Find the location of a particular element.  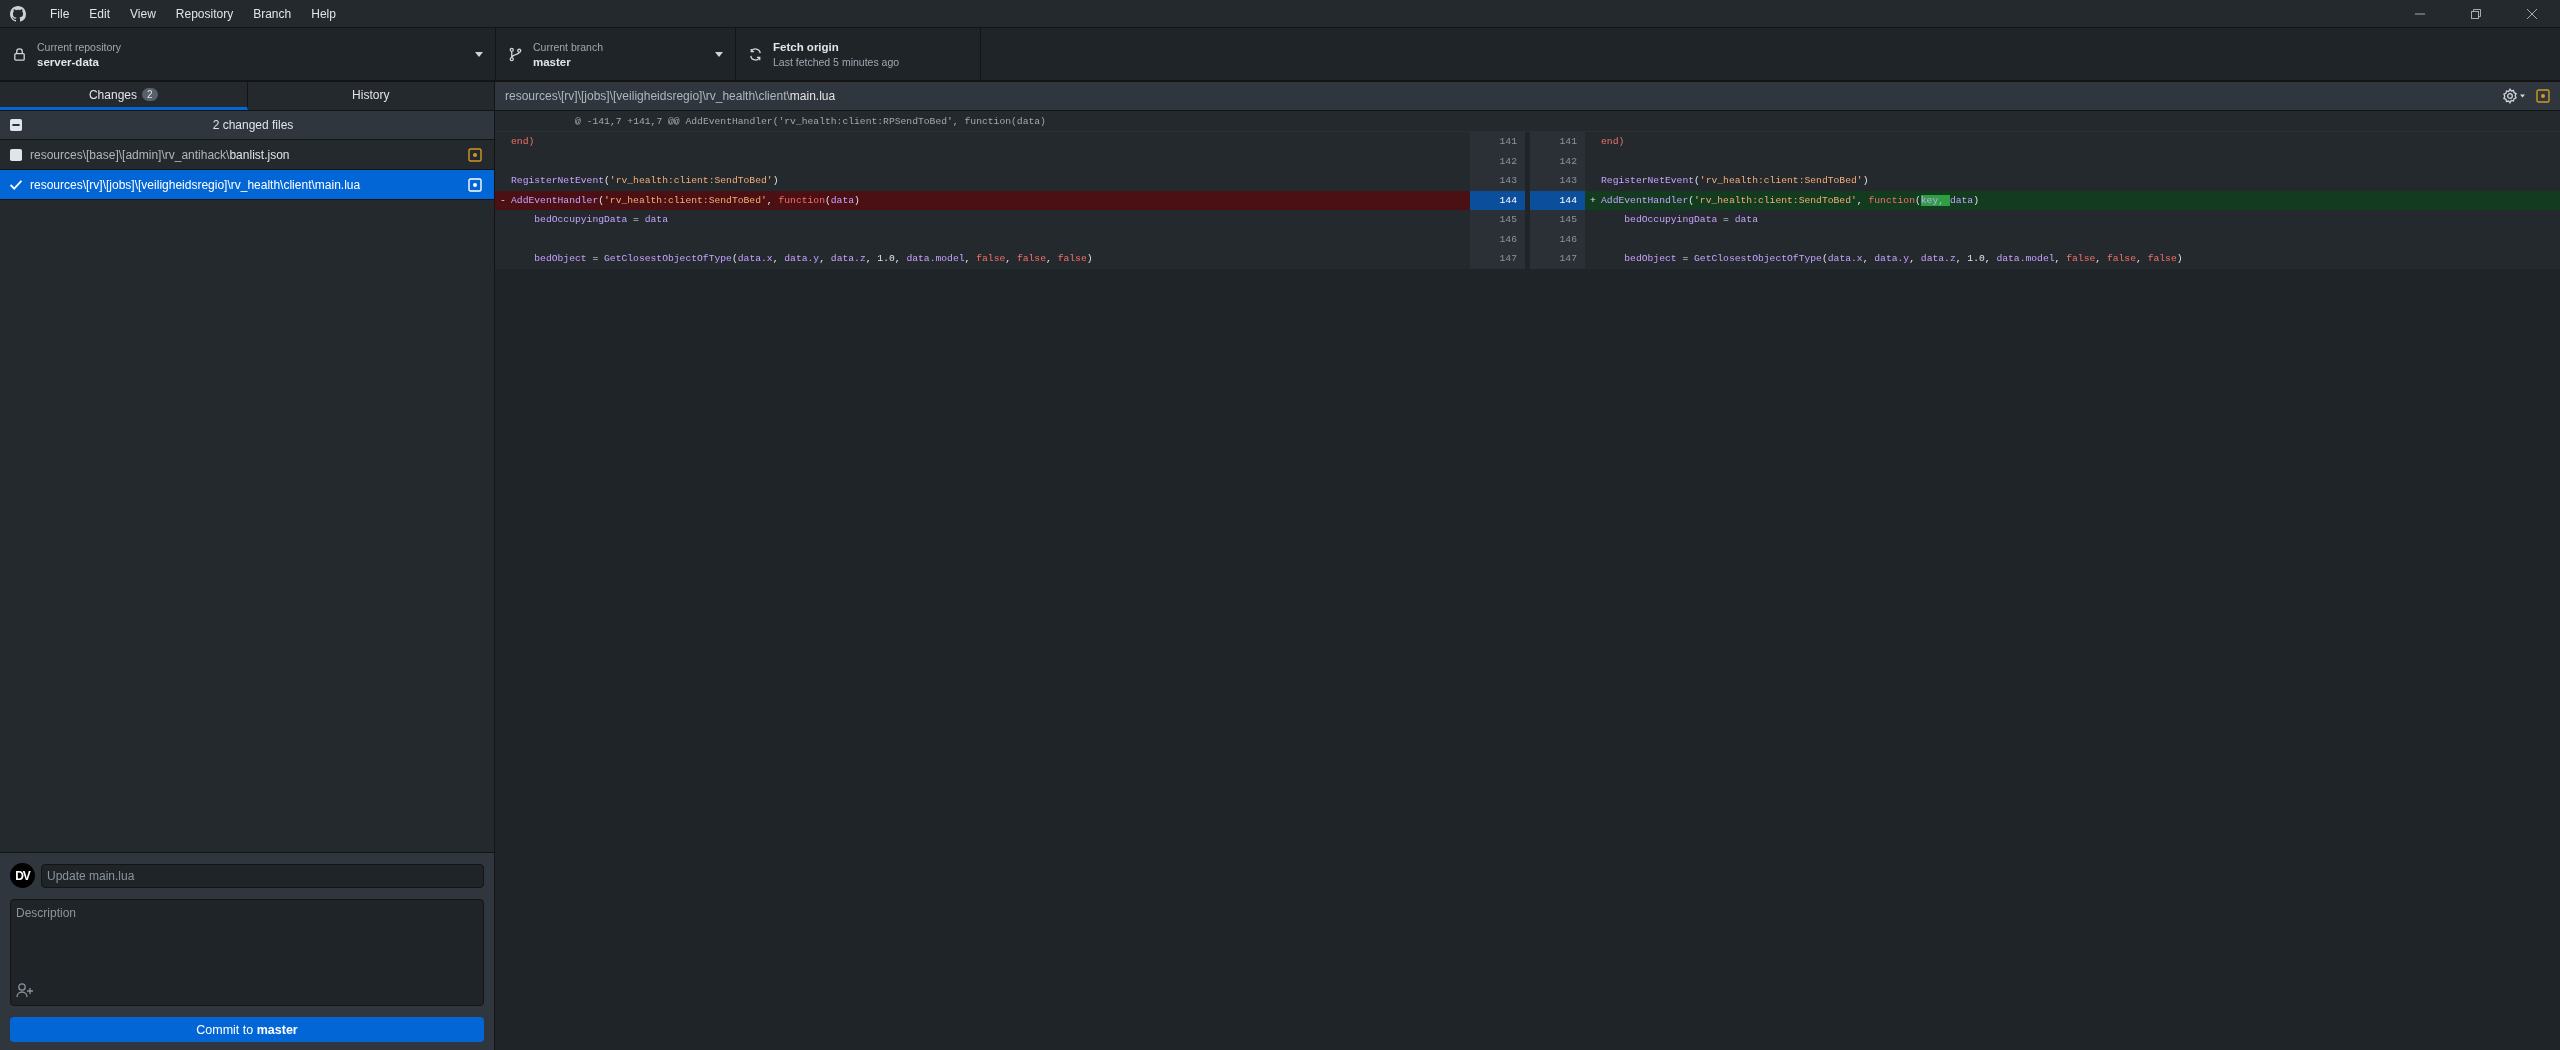

branch-name: master is located at coordinates (552, 61).